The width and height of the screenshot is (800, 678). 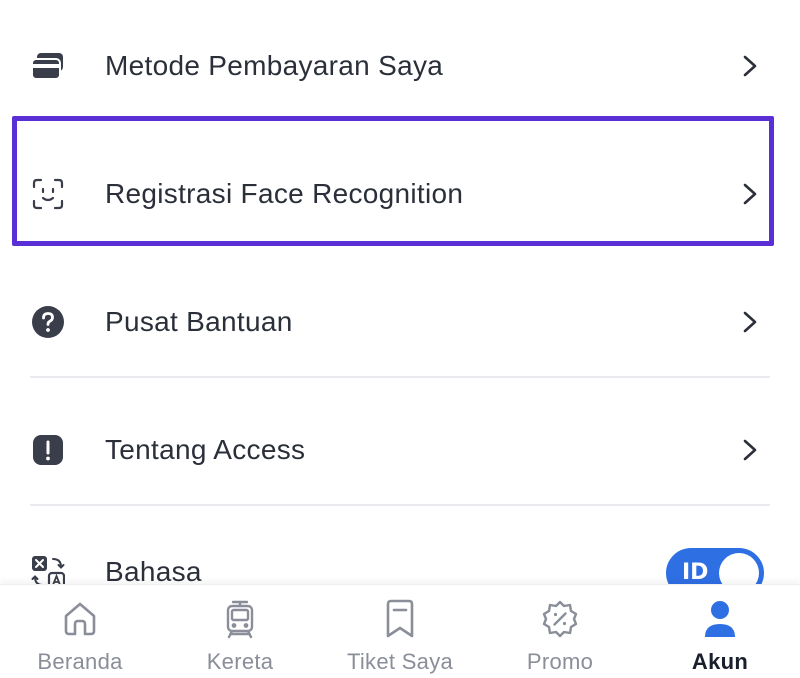 What do you see at coordinates (400, 661) in the screenshot?
I see `nav-label: Tiket Saya` at bounding box center [400, 661].